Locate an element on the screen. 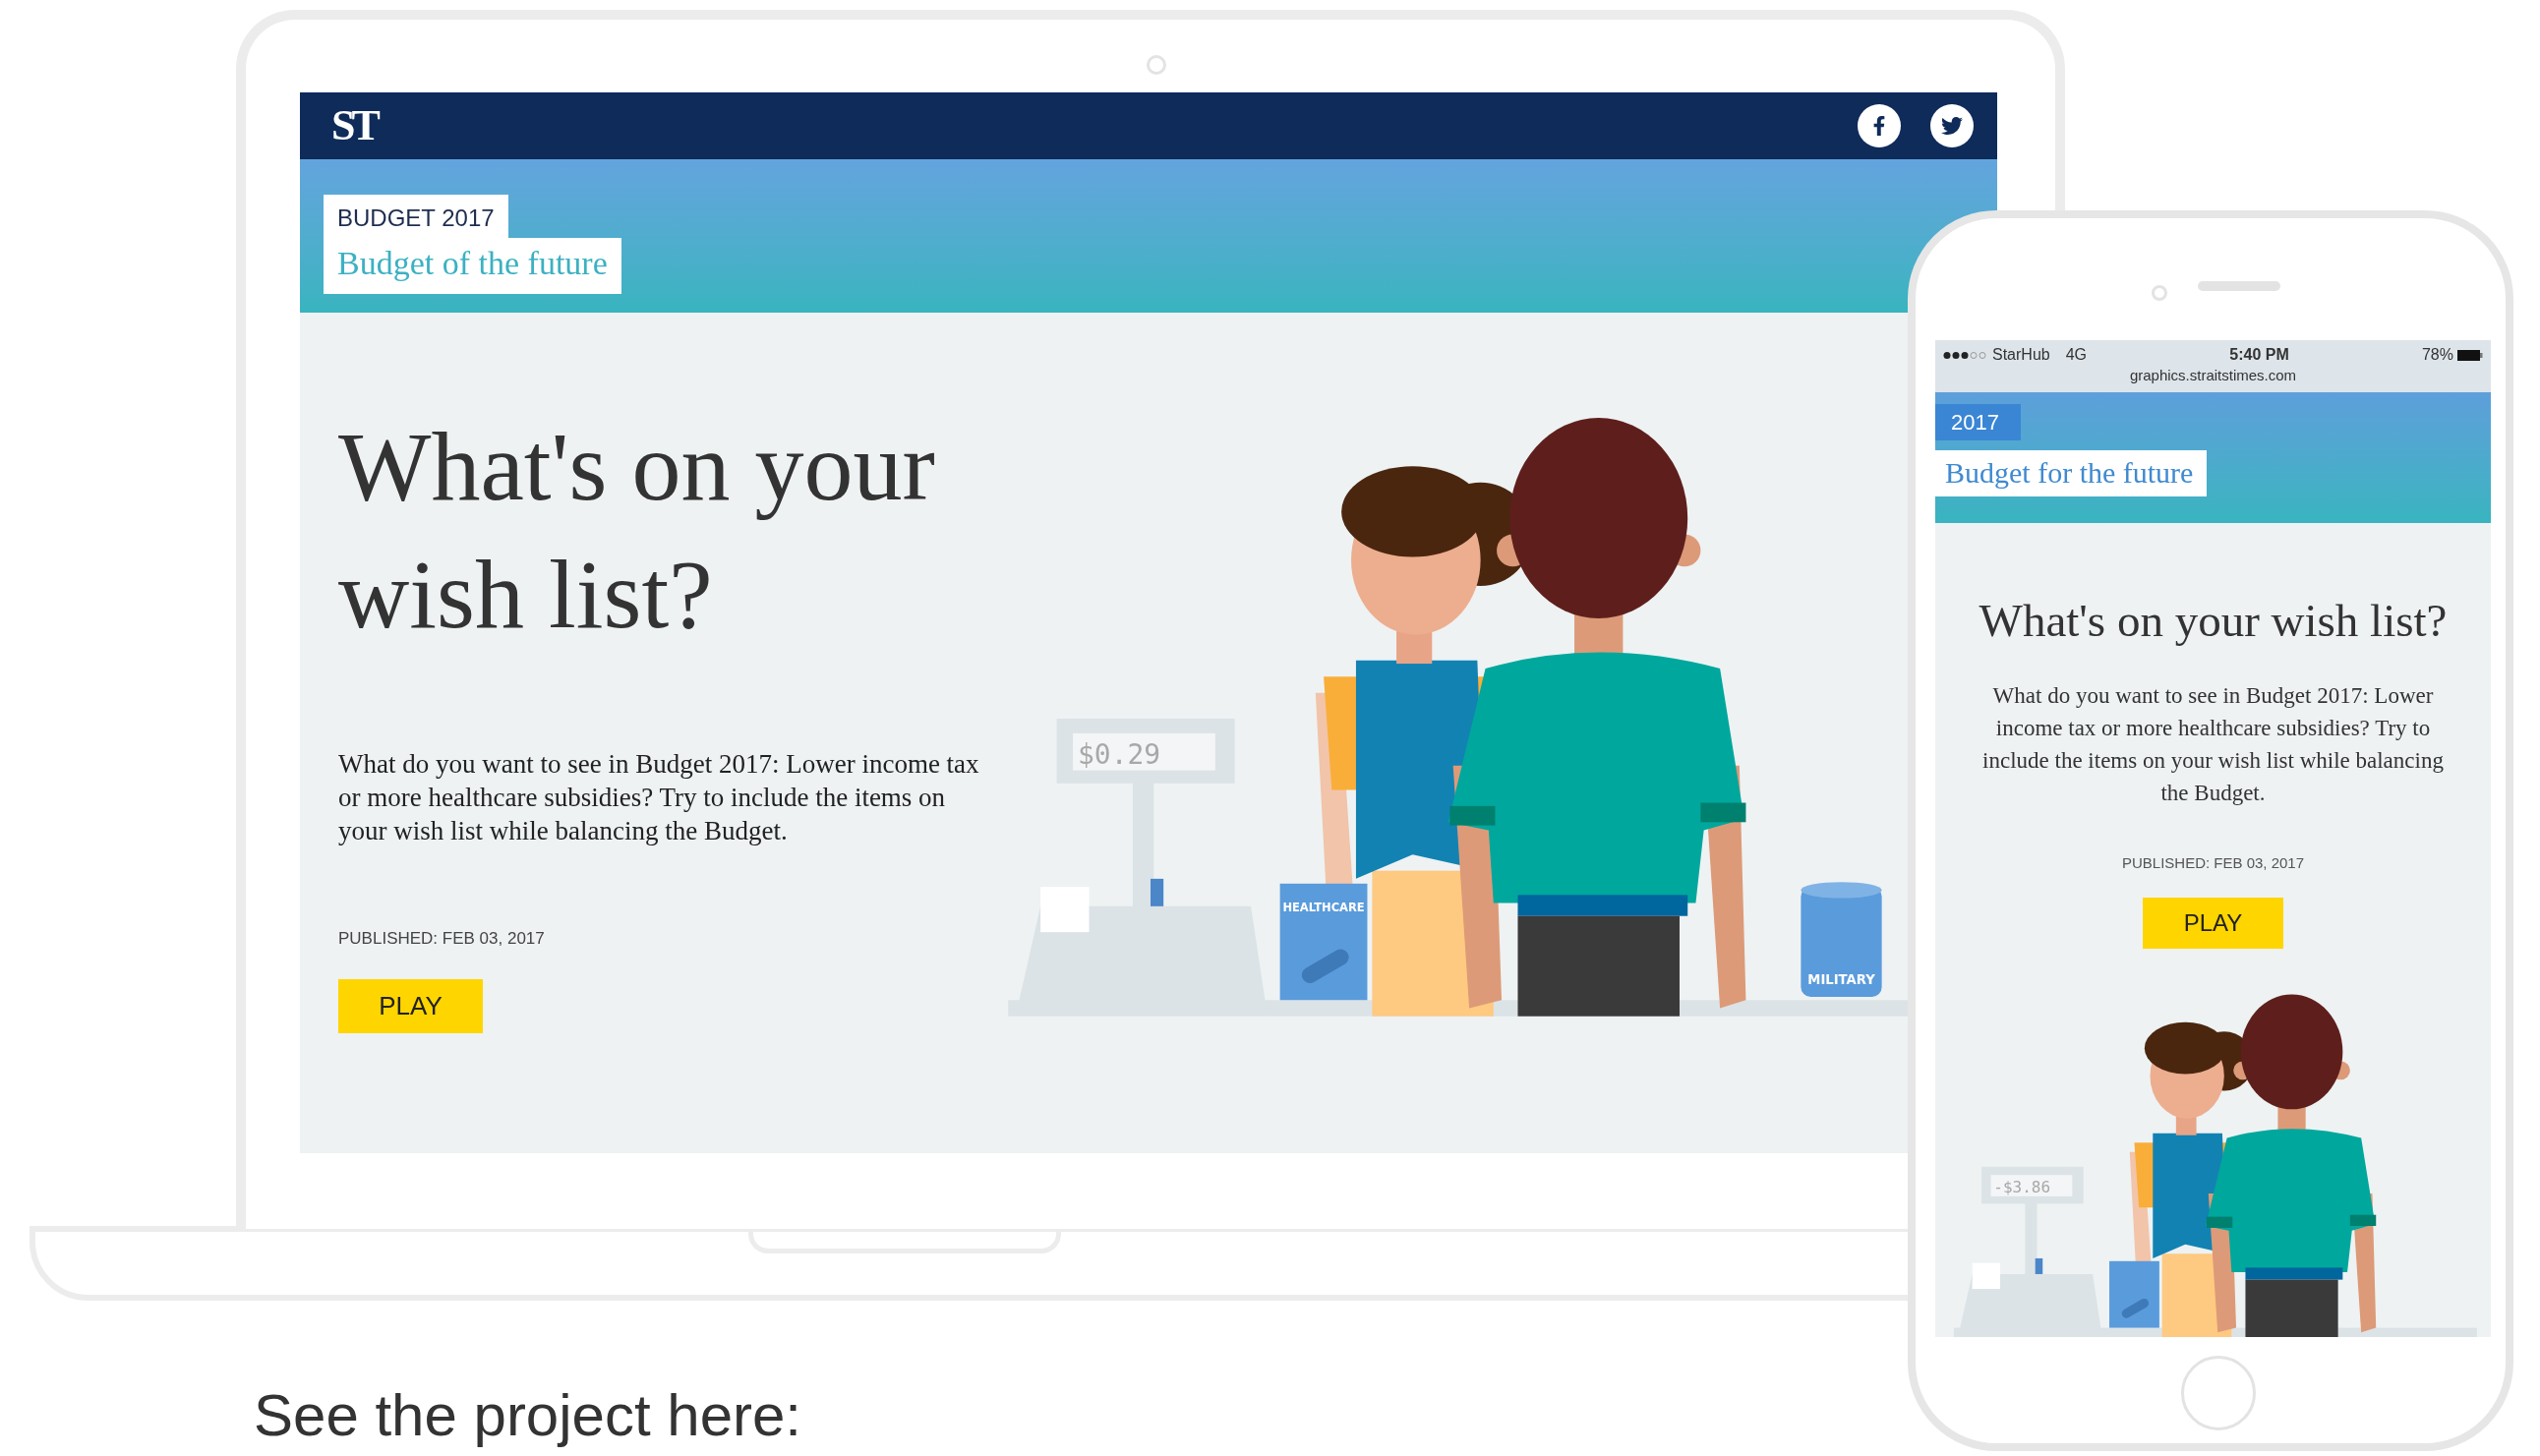  section-tag: 2017 is located at coordinates (1978, 422).